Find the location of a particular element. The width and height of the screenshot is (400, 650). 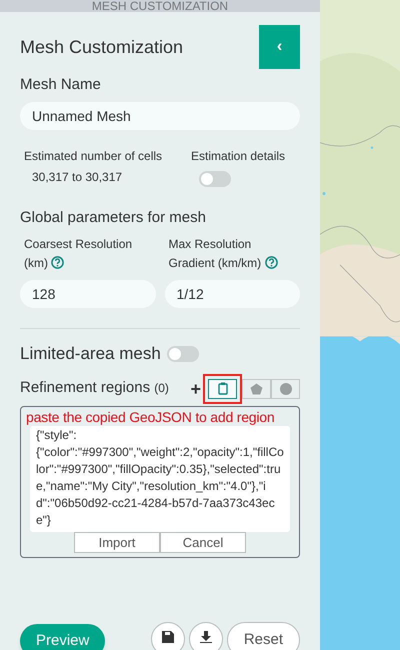

form-button: Cancel is located at coordinates (203, 542).